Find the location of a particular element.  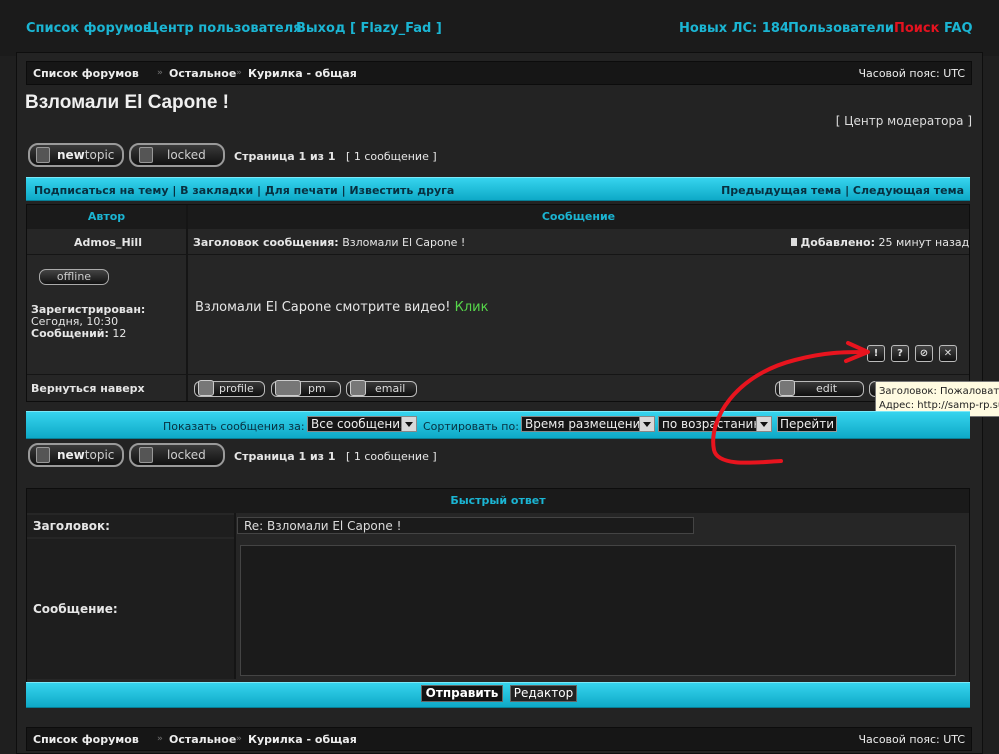

edit-icon is located at coordinates (787, 388).